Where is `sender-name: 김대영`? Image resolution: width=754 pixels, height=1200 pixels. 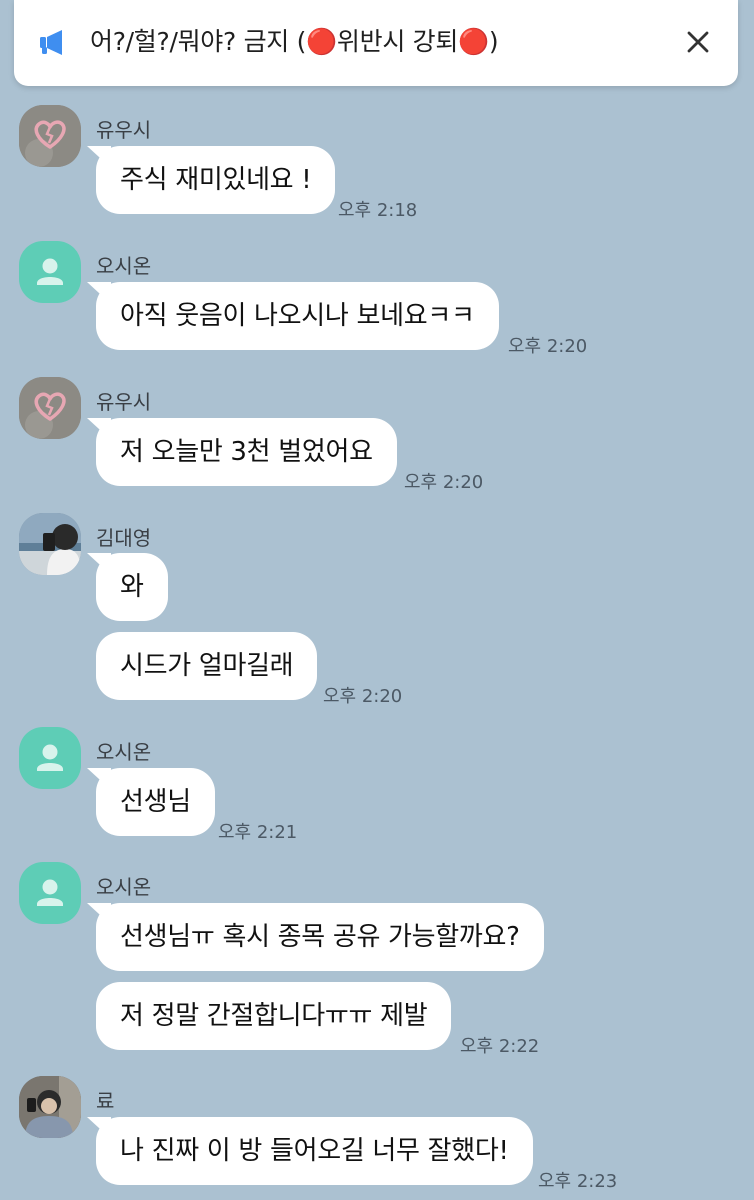
sender-name: 김대영 is located at coordinates (124, 538).